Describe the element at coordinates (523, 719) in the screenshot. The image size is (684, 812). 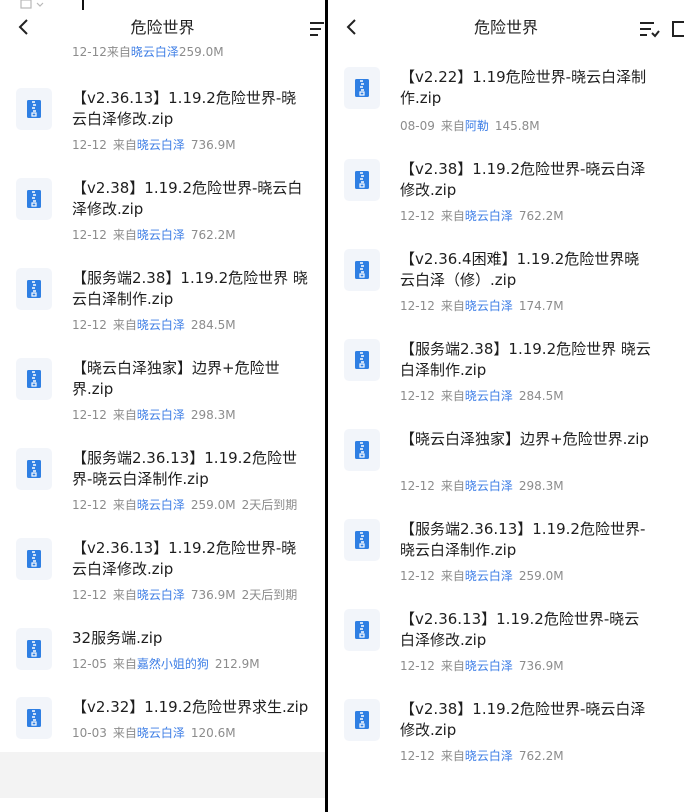
I see `file-name: 【v2.38】1.19.2危险世界-晓云白泽修改.zip` at that location.